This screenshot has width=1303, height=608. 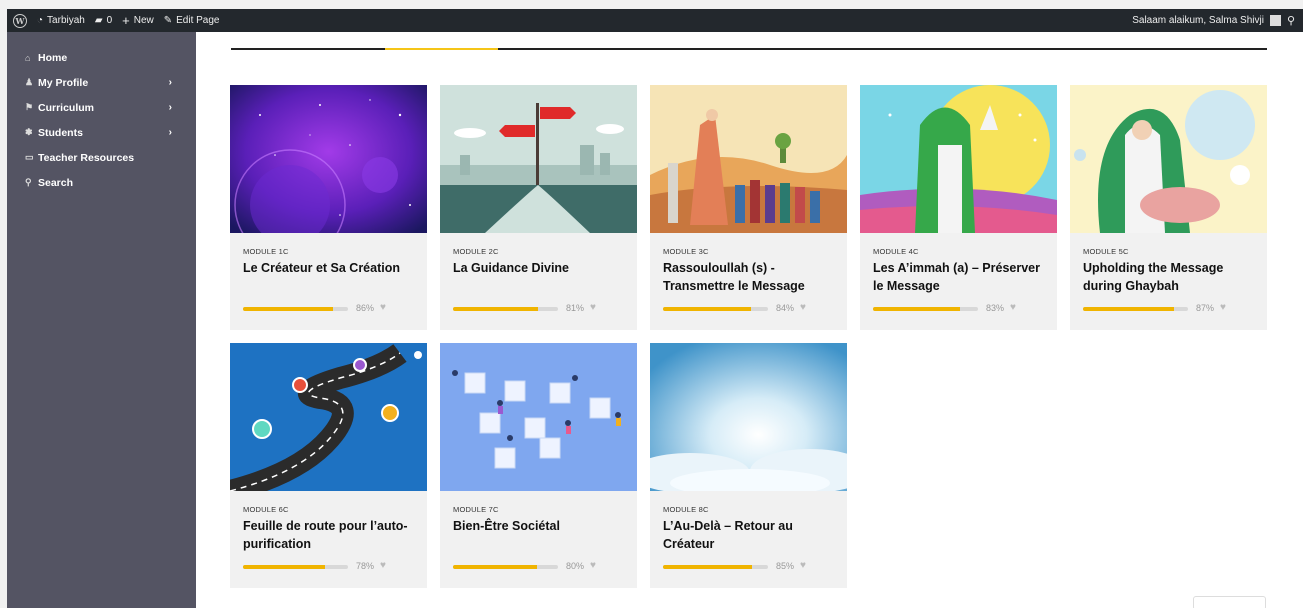 What do you see at coordinates (728, 535) in the screenshot?
I see `module-title: L’Au-Delà – Retour au Créateur` at bounding box center [728, 535].